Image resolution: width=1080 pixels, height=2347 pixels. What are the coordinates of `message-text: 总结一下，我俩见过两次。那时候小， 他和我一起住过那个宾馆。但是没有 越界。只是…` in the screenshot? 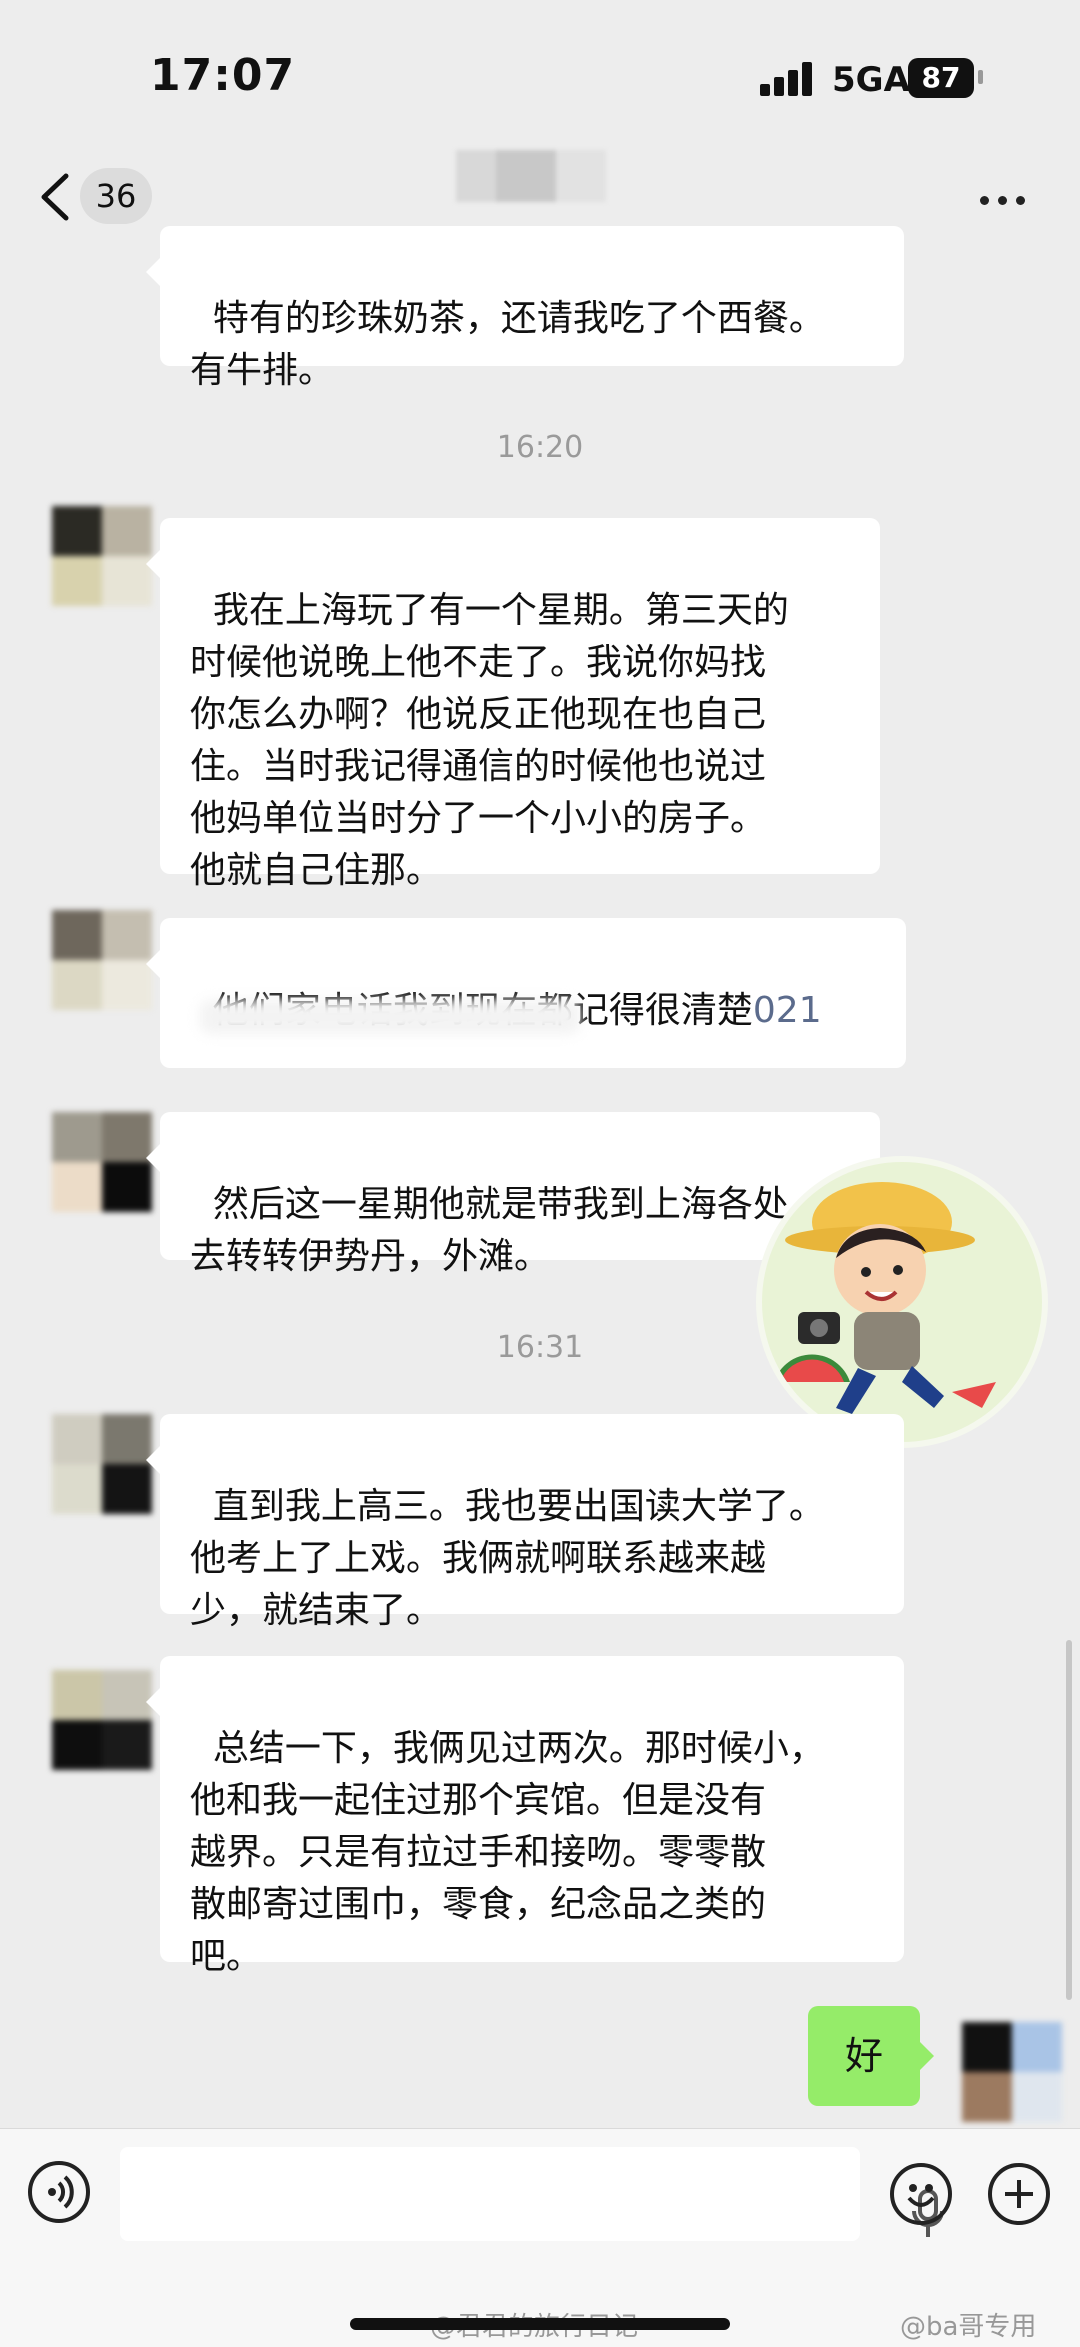 It's located at (507, 1852).